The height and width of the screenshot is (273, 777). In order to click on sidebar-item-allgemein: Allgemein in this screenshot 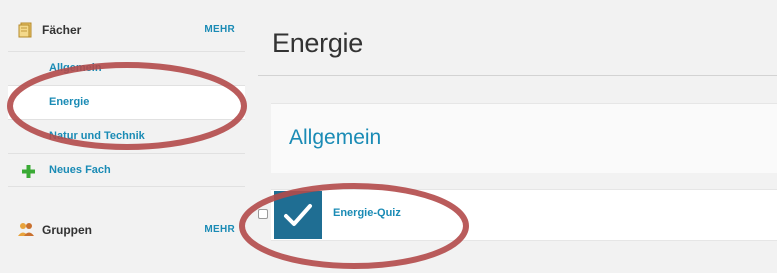, I will do `click(126, 68)`.